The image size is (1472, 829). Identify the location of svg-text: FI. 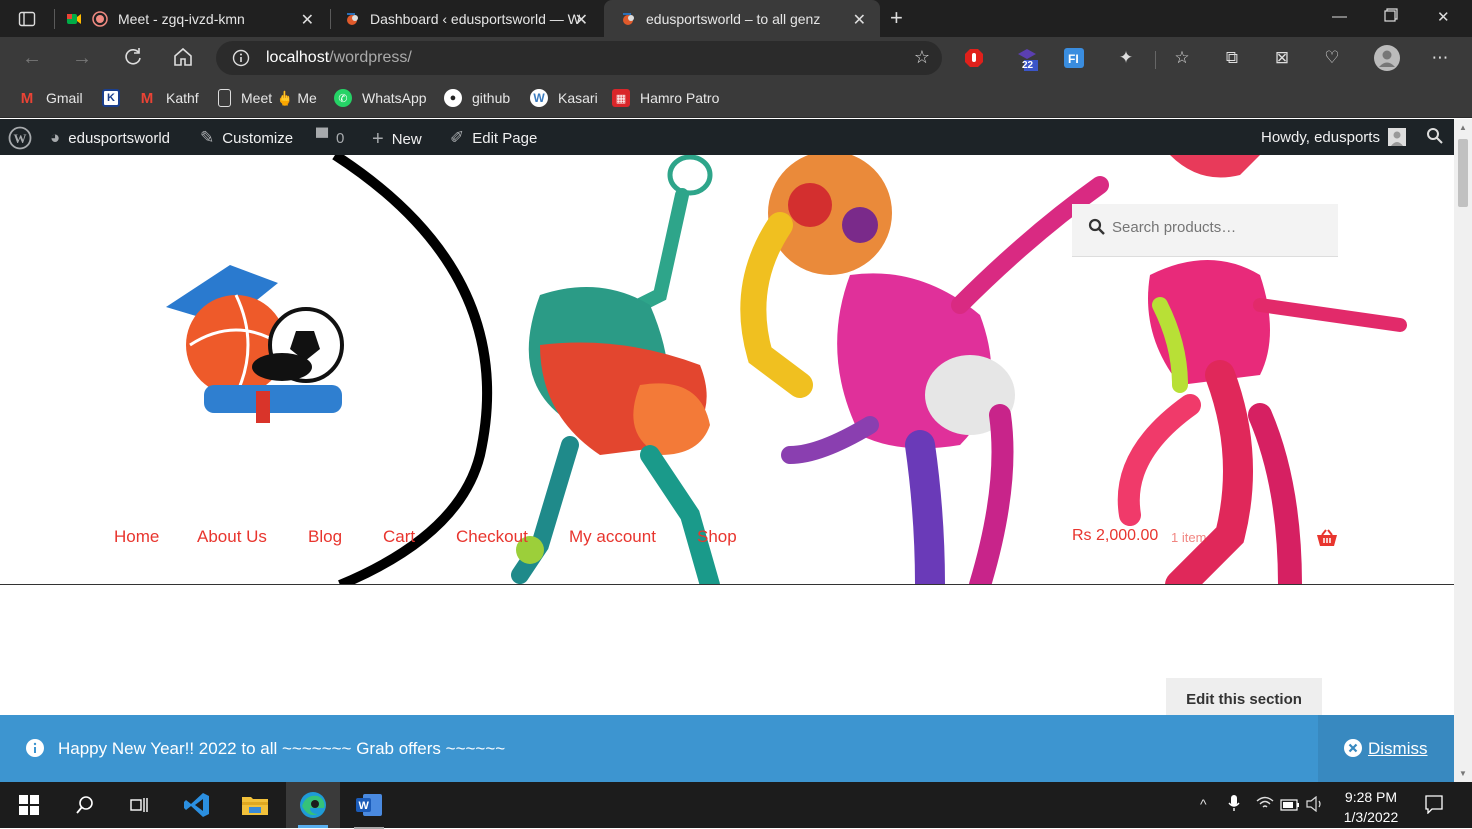
(1073, 59).